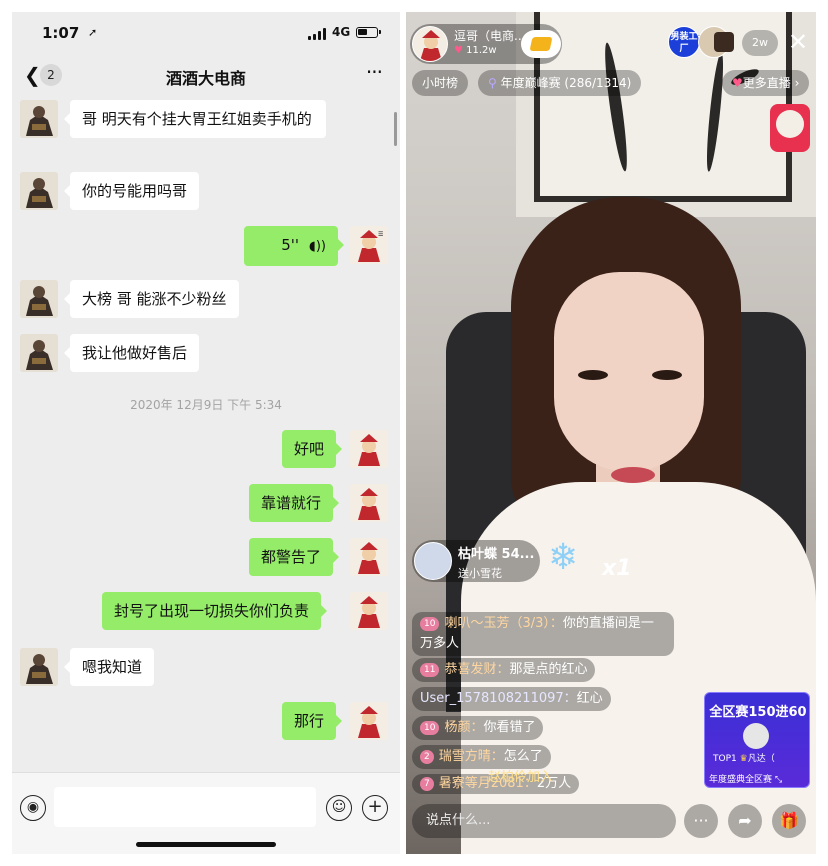  What do you see at coordinates (563, 557) in the screenshot?
I see `snowflake-gift-icon: ❄` at bounding box center [563, 557].